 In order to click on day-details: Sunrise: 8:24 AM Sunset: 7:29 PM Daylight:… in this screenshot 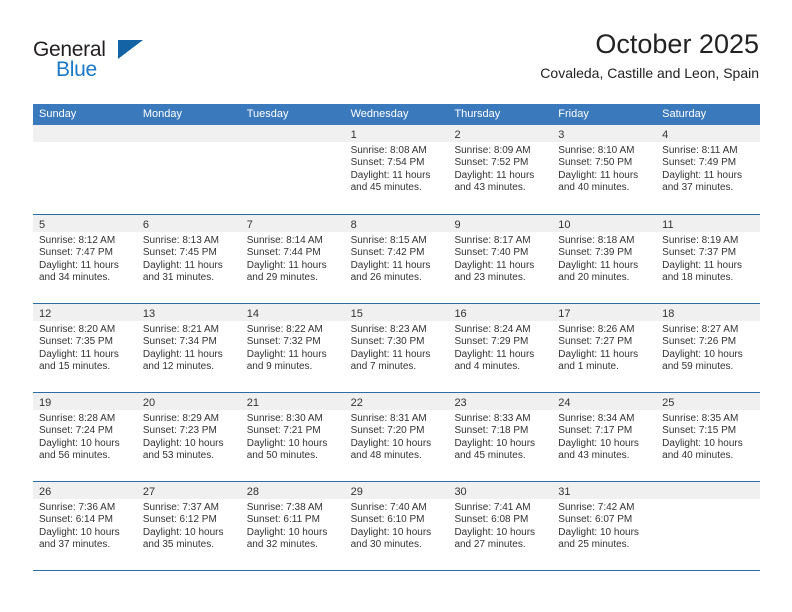, I will do `click(500, 347)`.